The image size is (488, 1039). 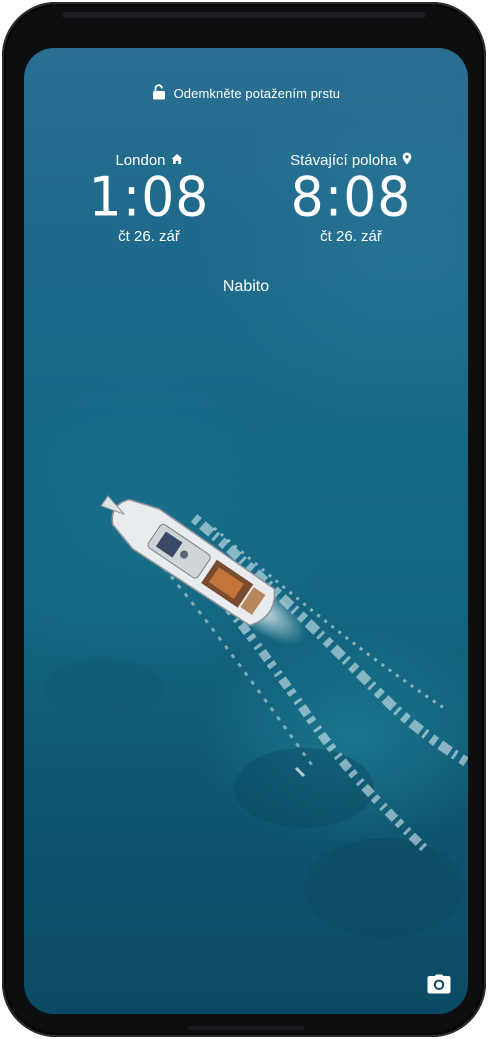 What do you see at coordinates (246, 286) in the screenshot?
I see `charging-status: Nabito` at bounding box center [246, 286].